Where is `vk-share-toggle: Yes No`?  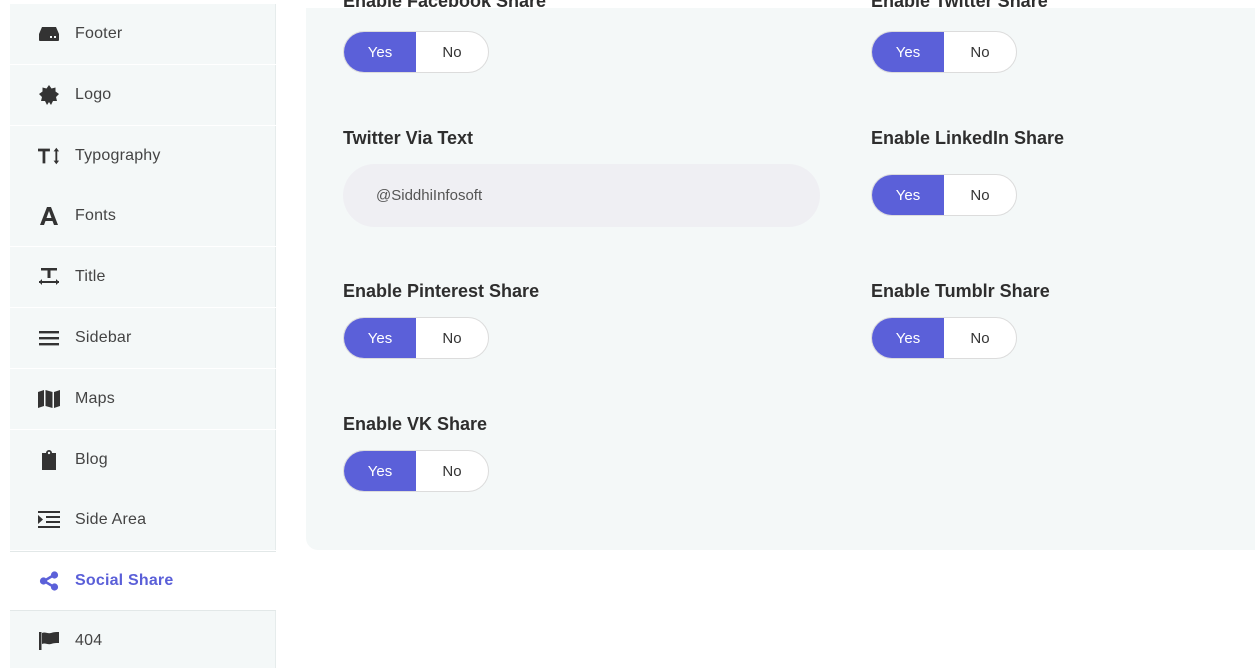 vk-share-toggle: Yes No is located at coordinates (416, 471).